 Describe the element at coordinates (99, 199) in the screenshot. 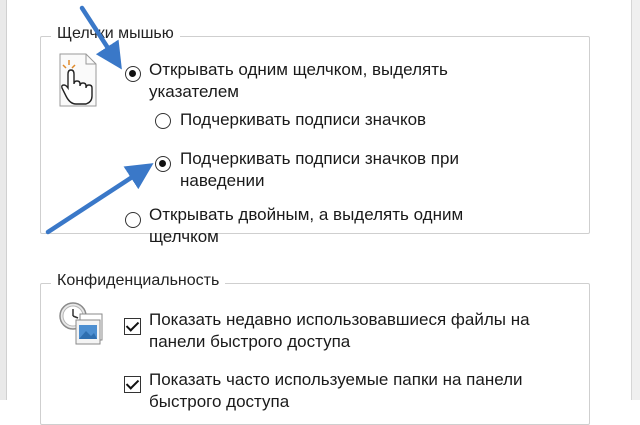

I see `arrow-to-underline-hover` at that location.